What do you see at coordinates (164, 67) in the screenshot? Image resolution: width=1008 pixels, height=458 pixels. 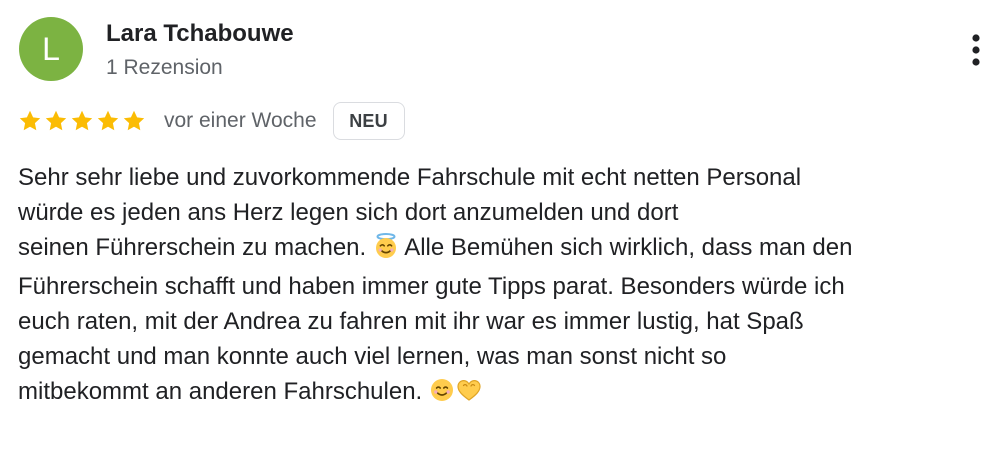 I see `author-review-count: 1 Rezension` at bounding box center [164, 67].